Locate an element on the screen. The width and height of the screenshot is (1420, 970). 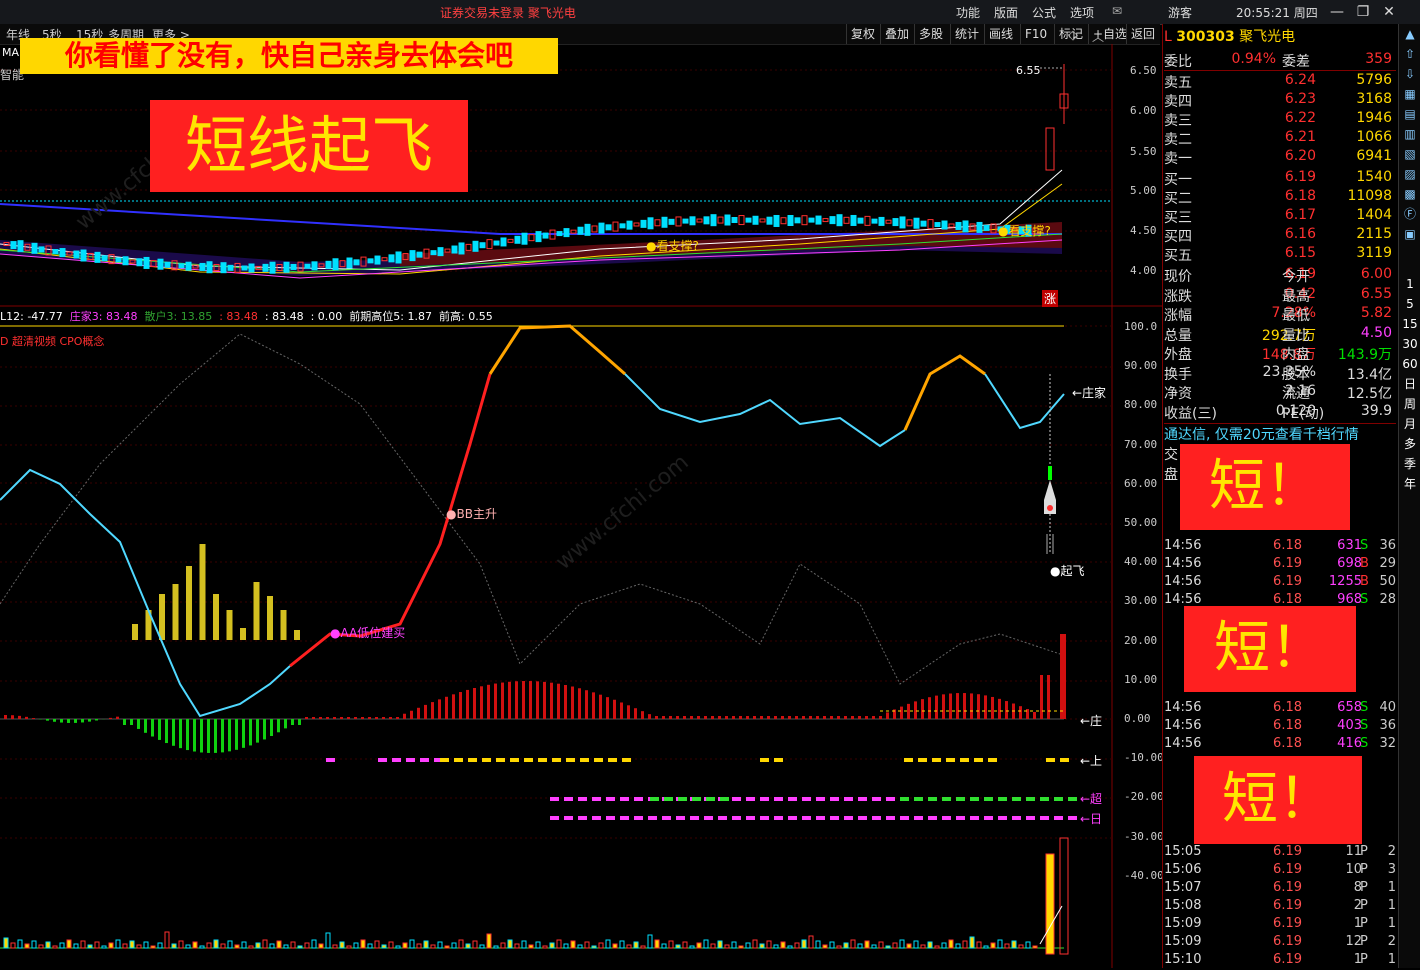
ask-row: 卖三6.221946 is located at coordinates (1280, 119).